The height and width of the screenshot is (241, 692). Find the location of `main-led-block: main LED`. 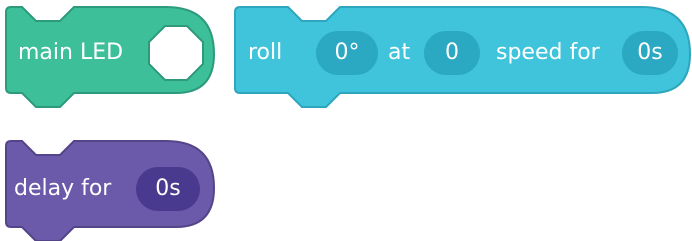

main-led-block: main LED is located at coordinates (108, 54).